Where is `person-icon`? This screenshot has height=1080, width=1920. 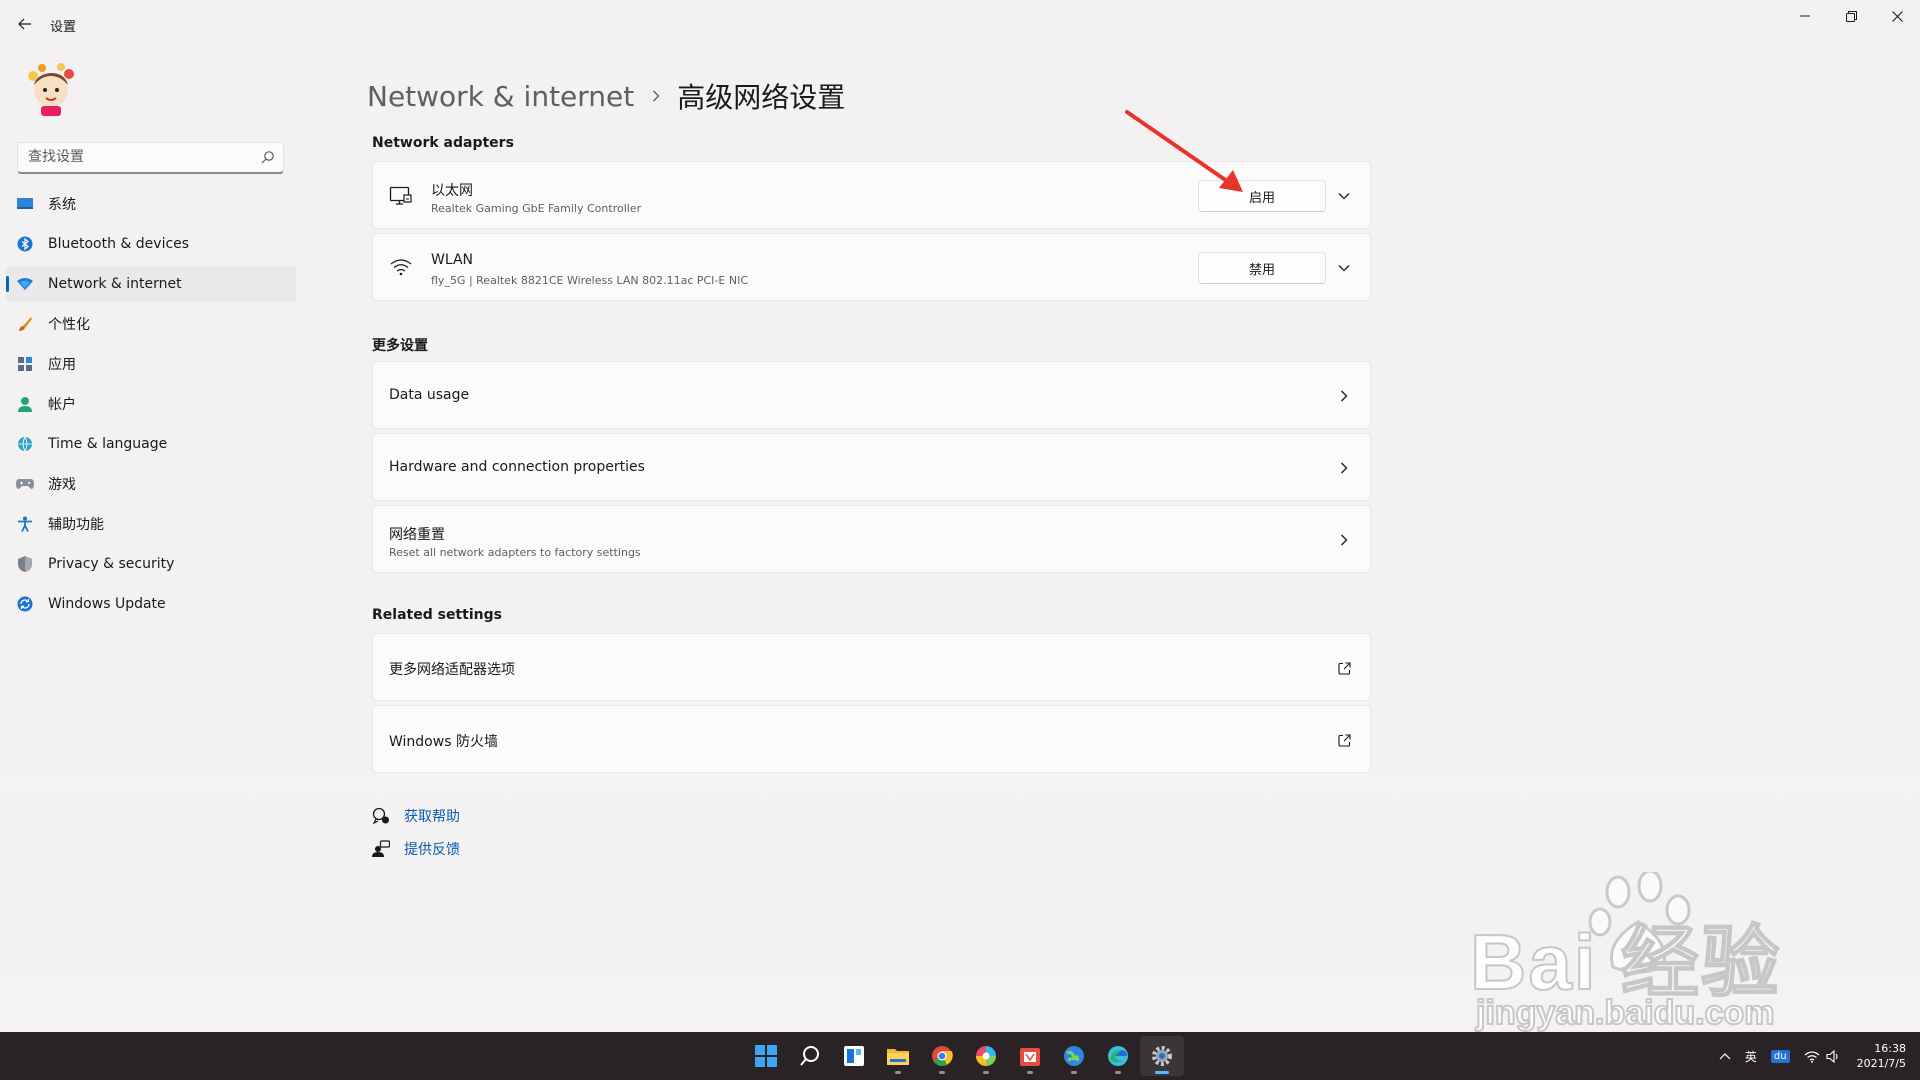
person-icon is located at coordinates (25, 404).